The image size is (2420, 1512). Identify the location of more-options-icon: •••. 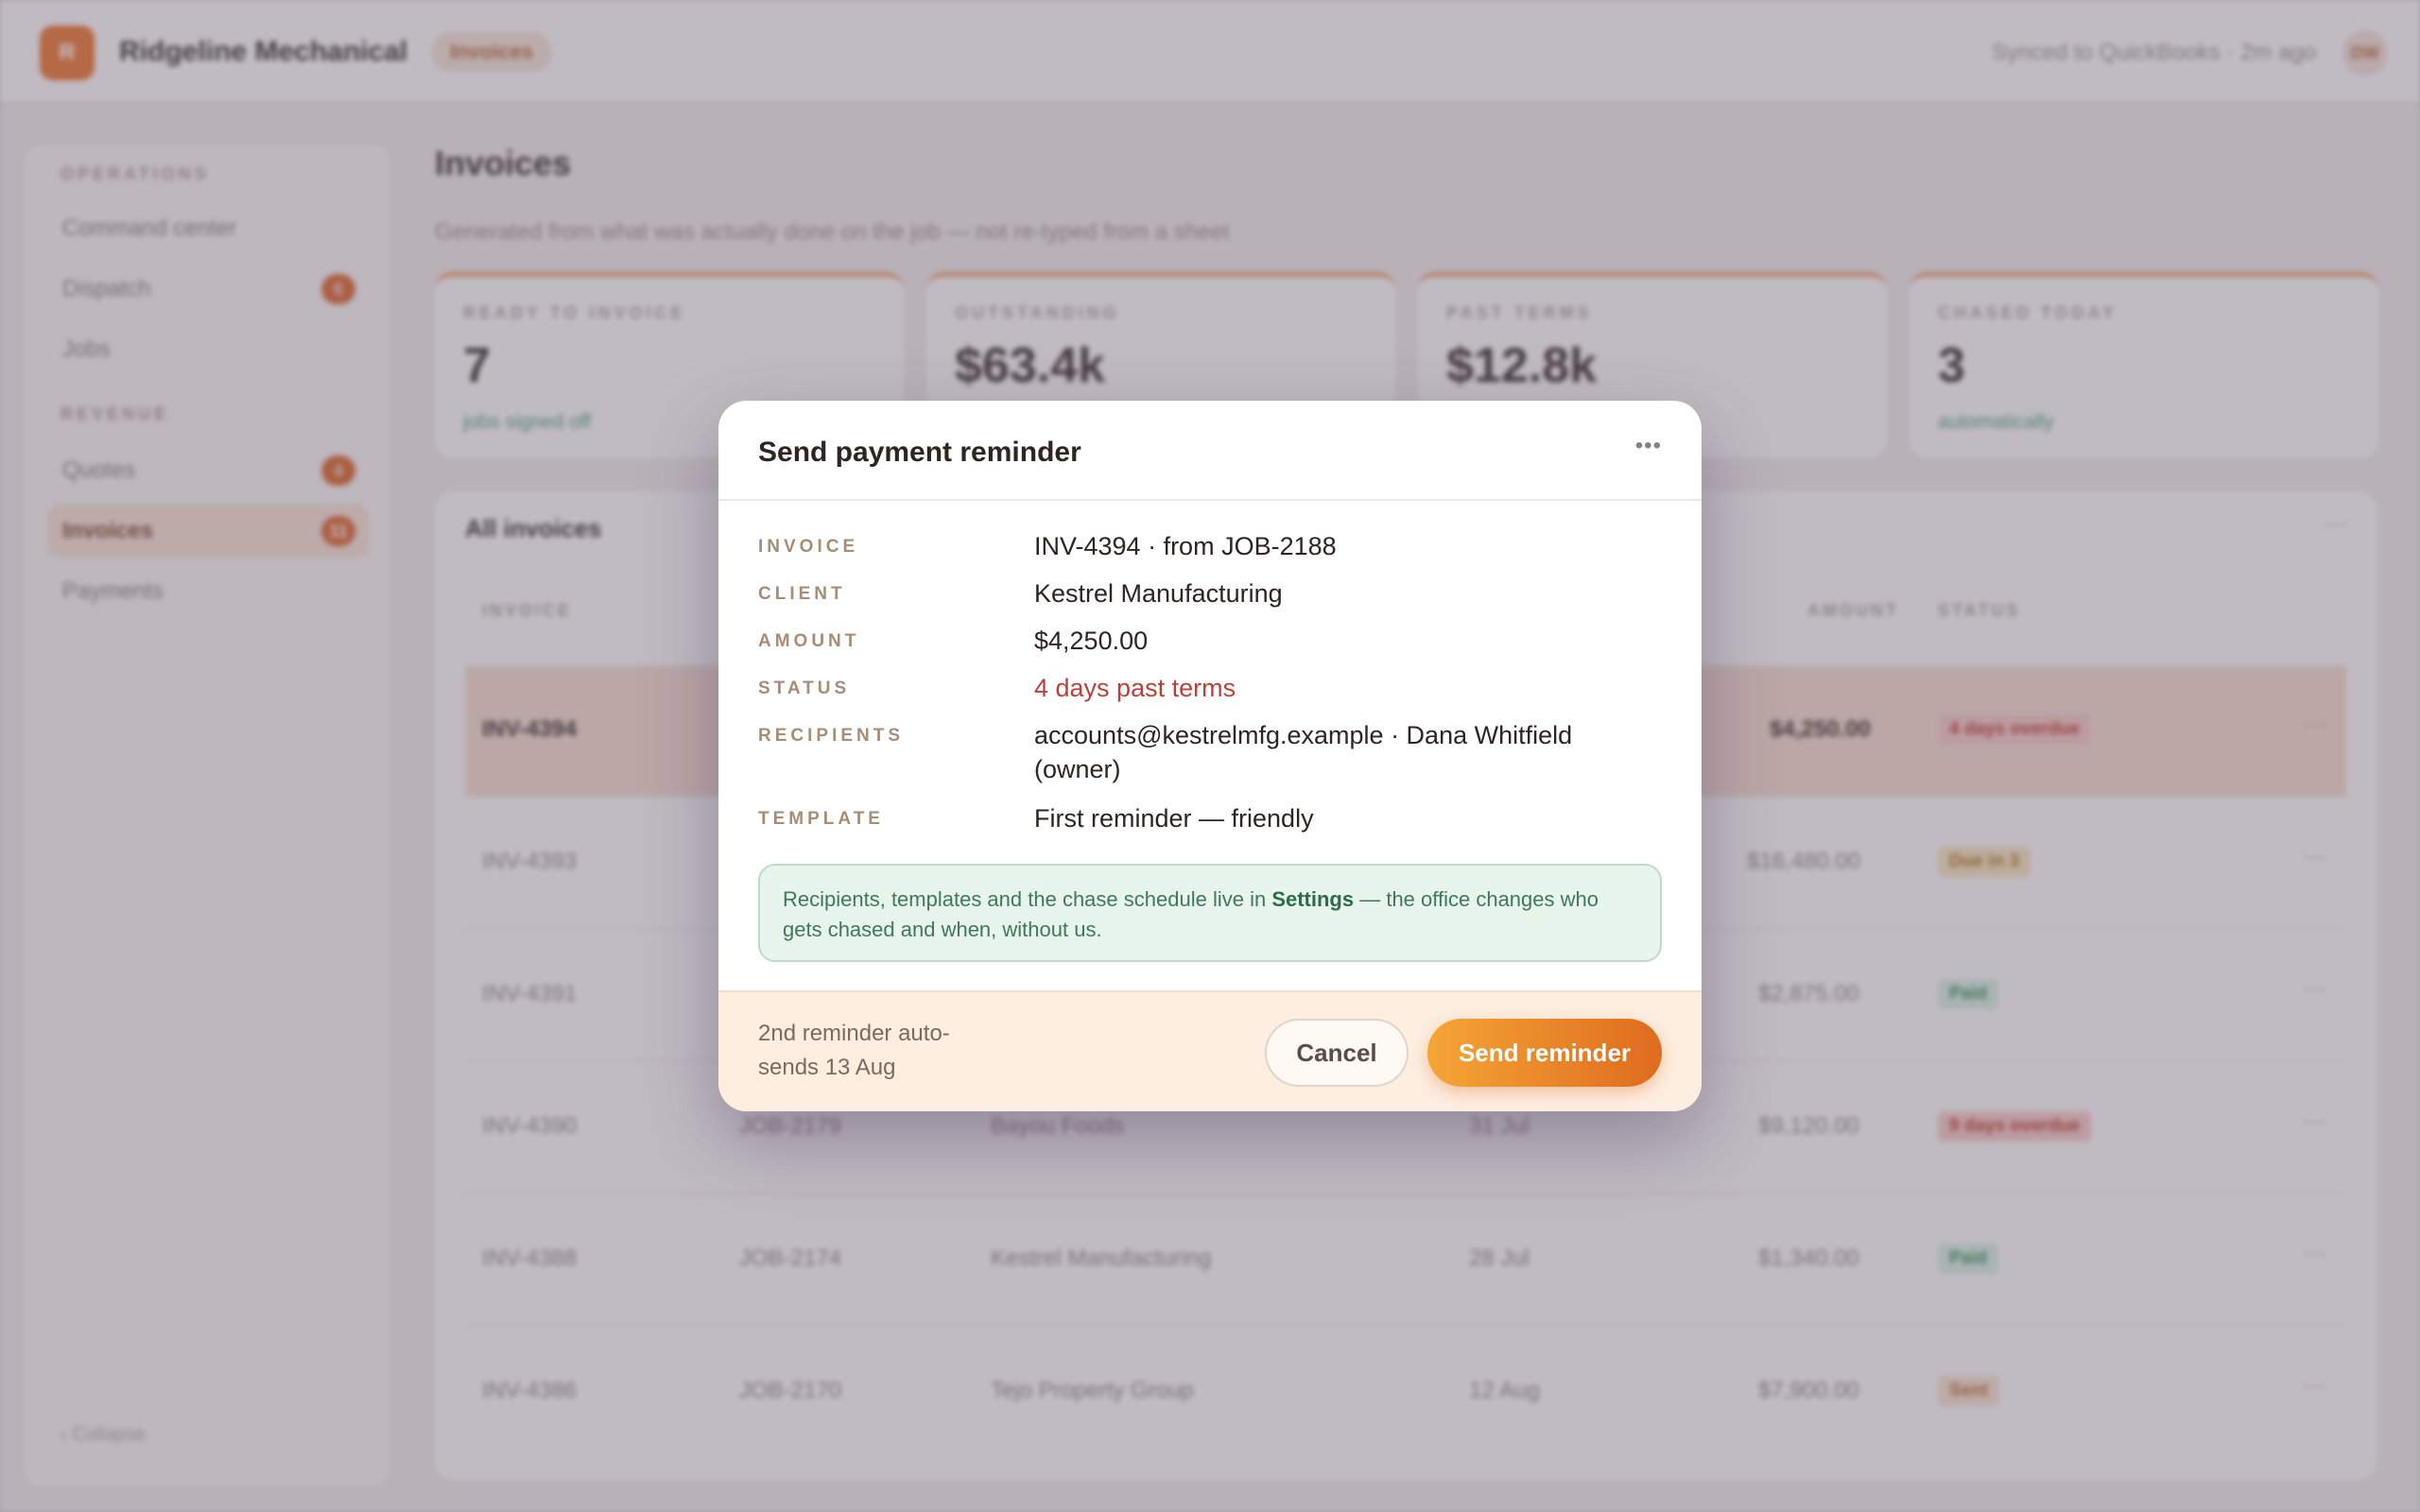
(1648, 446).